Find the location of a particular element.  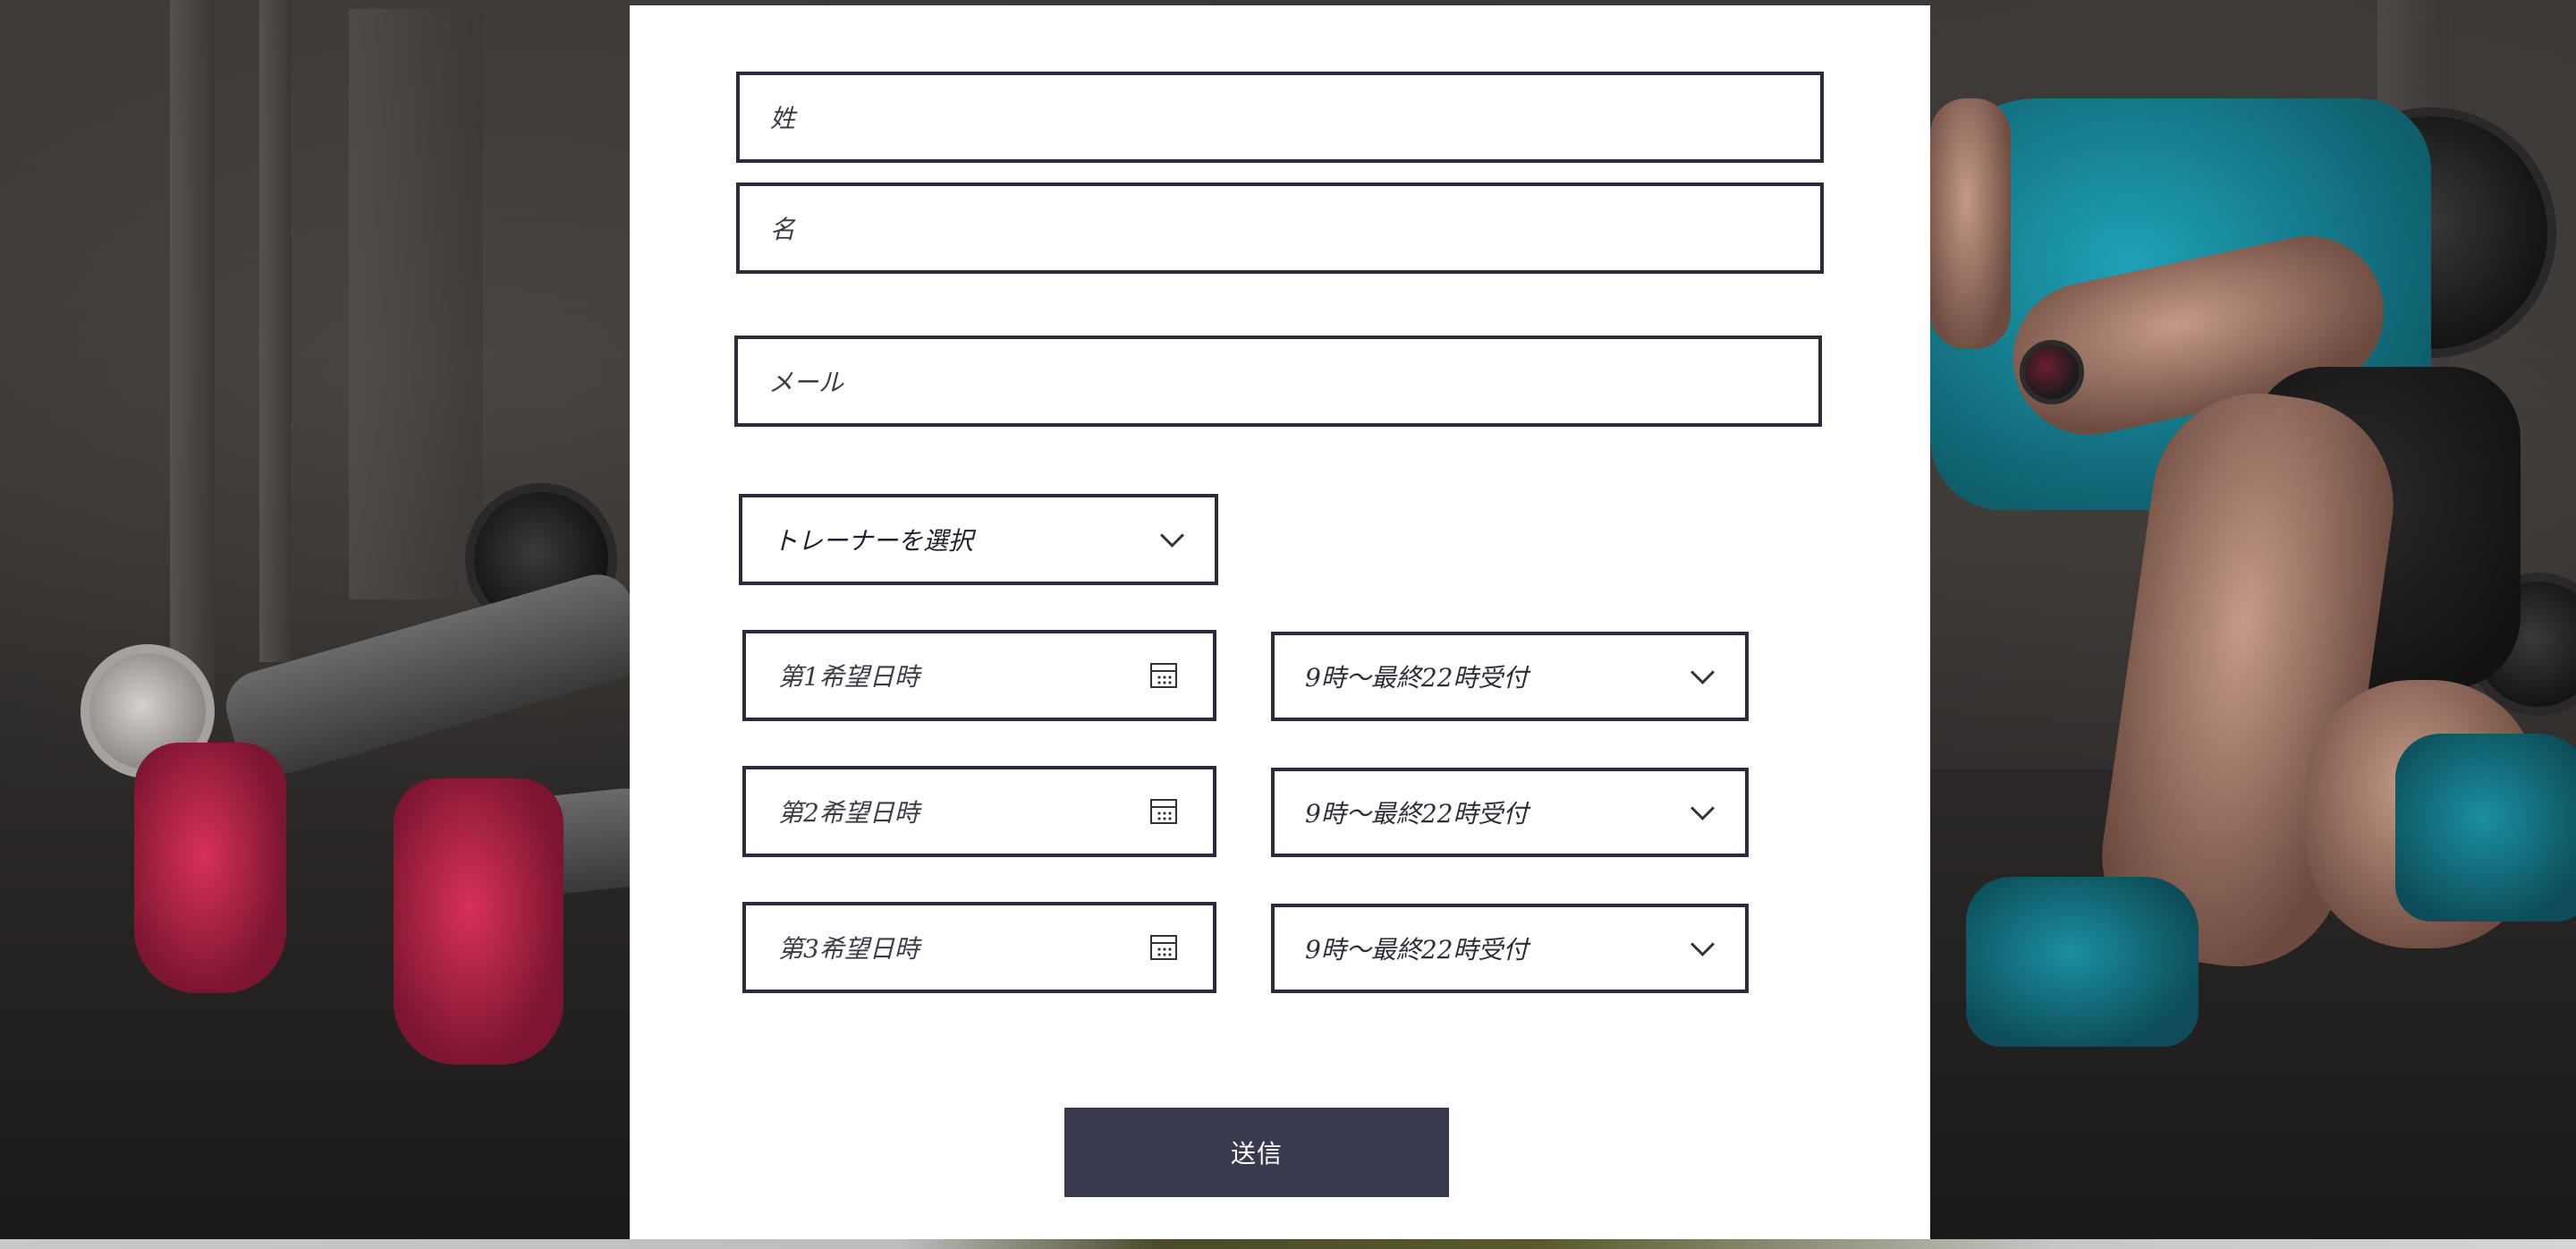

email-placeholder: メール is located at coordinates (806, 383).